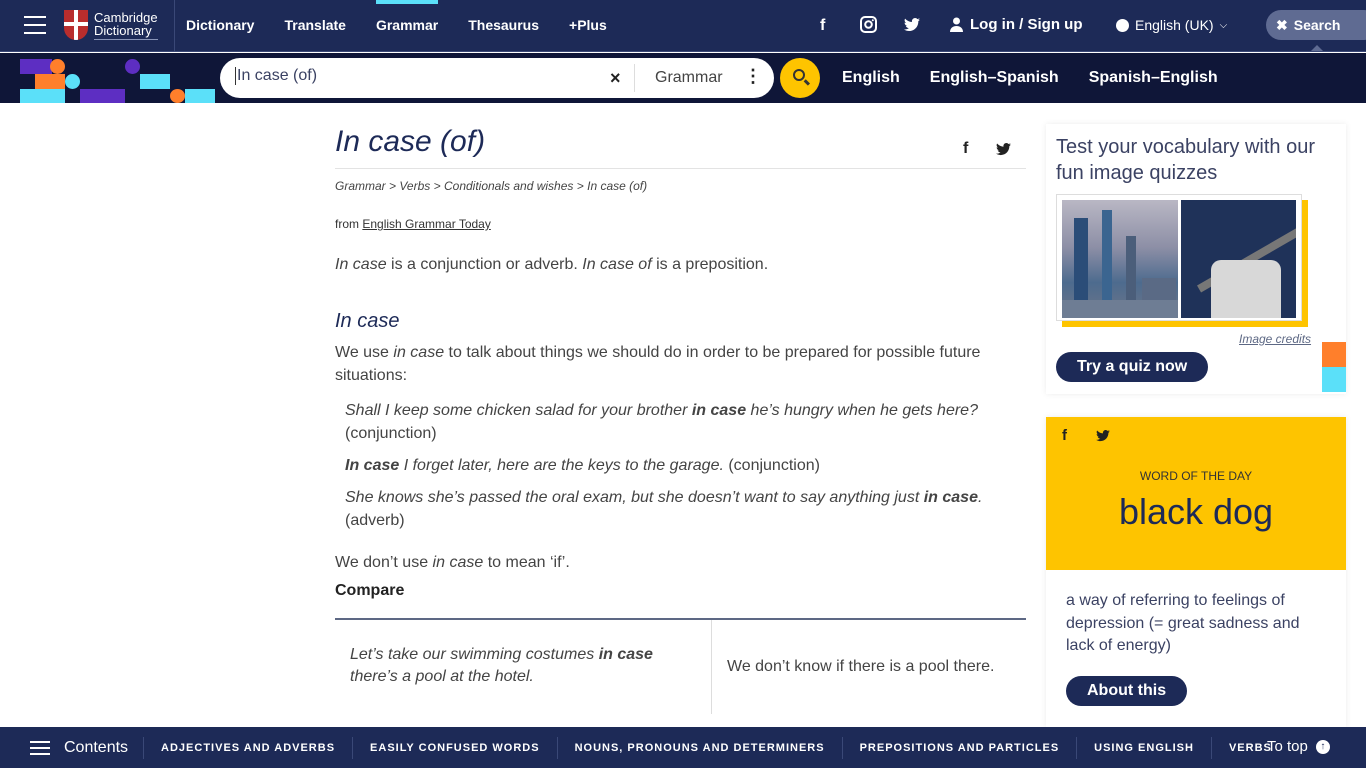  What do you see at coordinates (360, 186) in the screenshot?
I see `breadcrumb-grammar: Grammar` at bounding box center [360, 186].